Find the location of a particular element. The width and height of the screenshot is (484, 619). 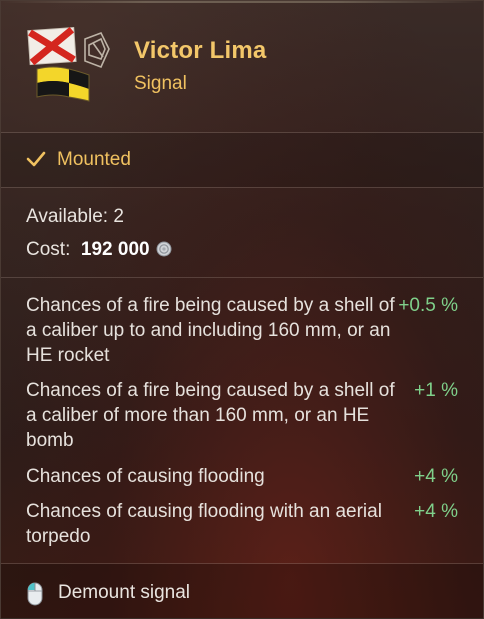

bonus-value: +0.5 % is located at coordinates (428, 305).